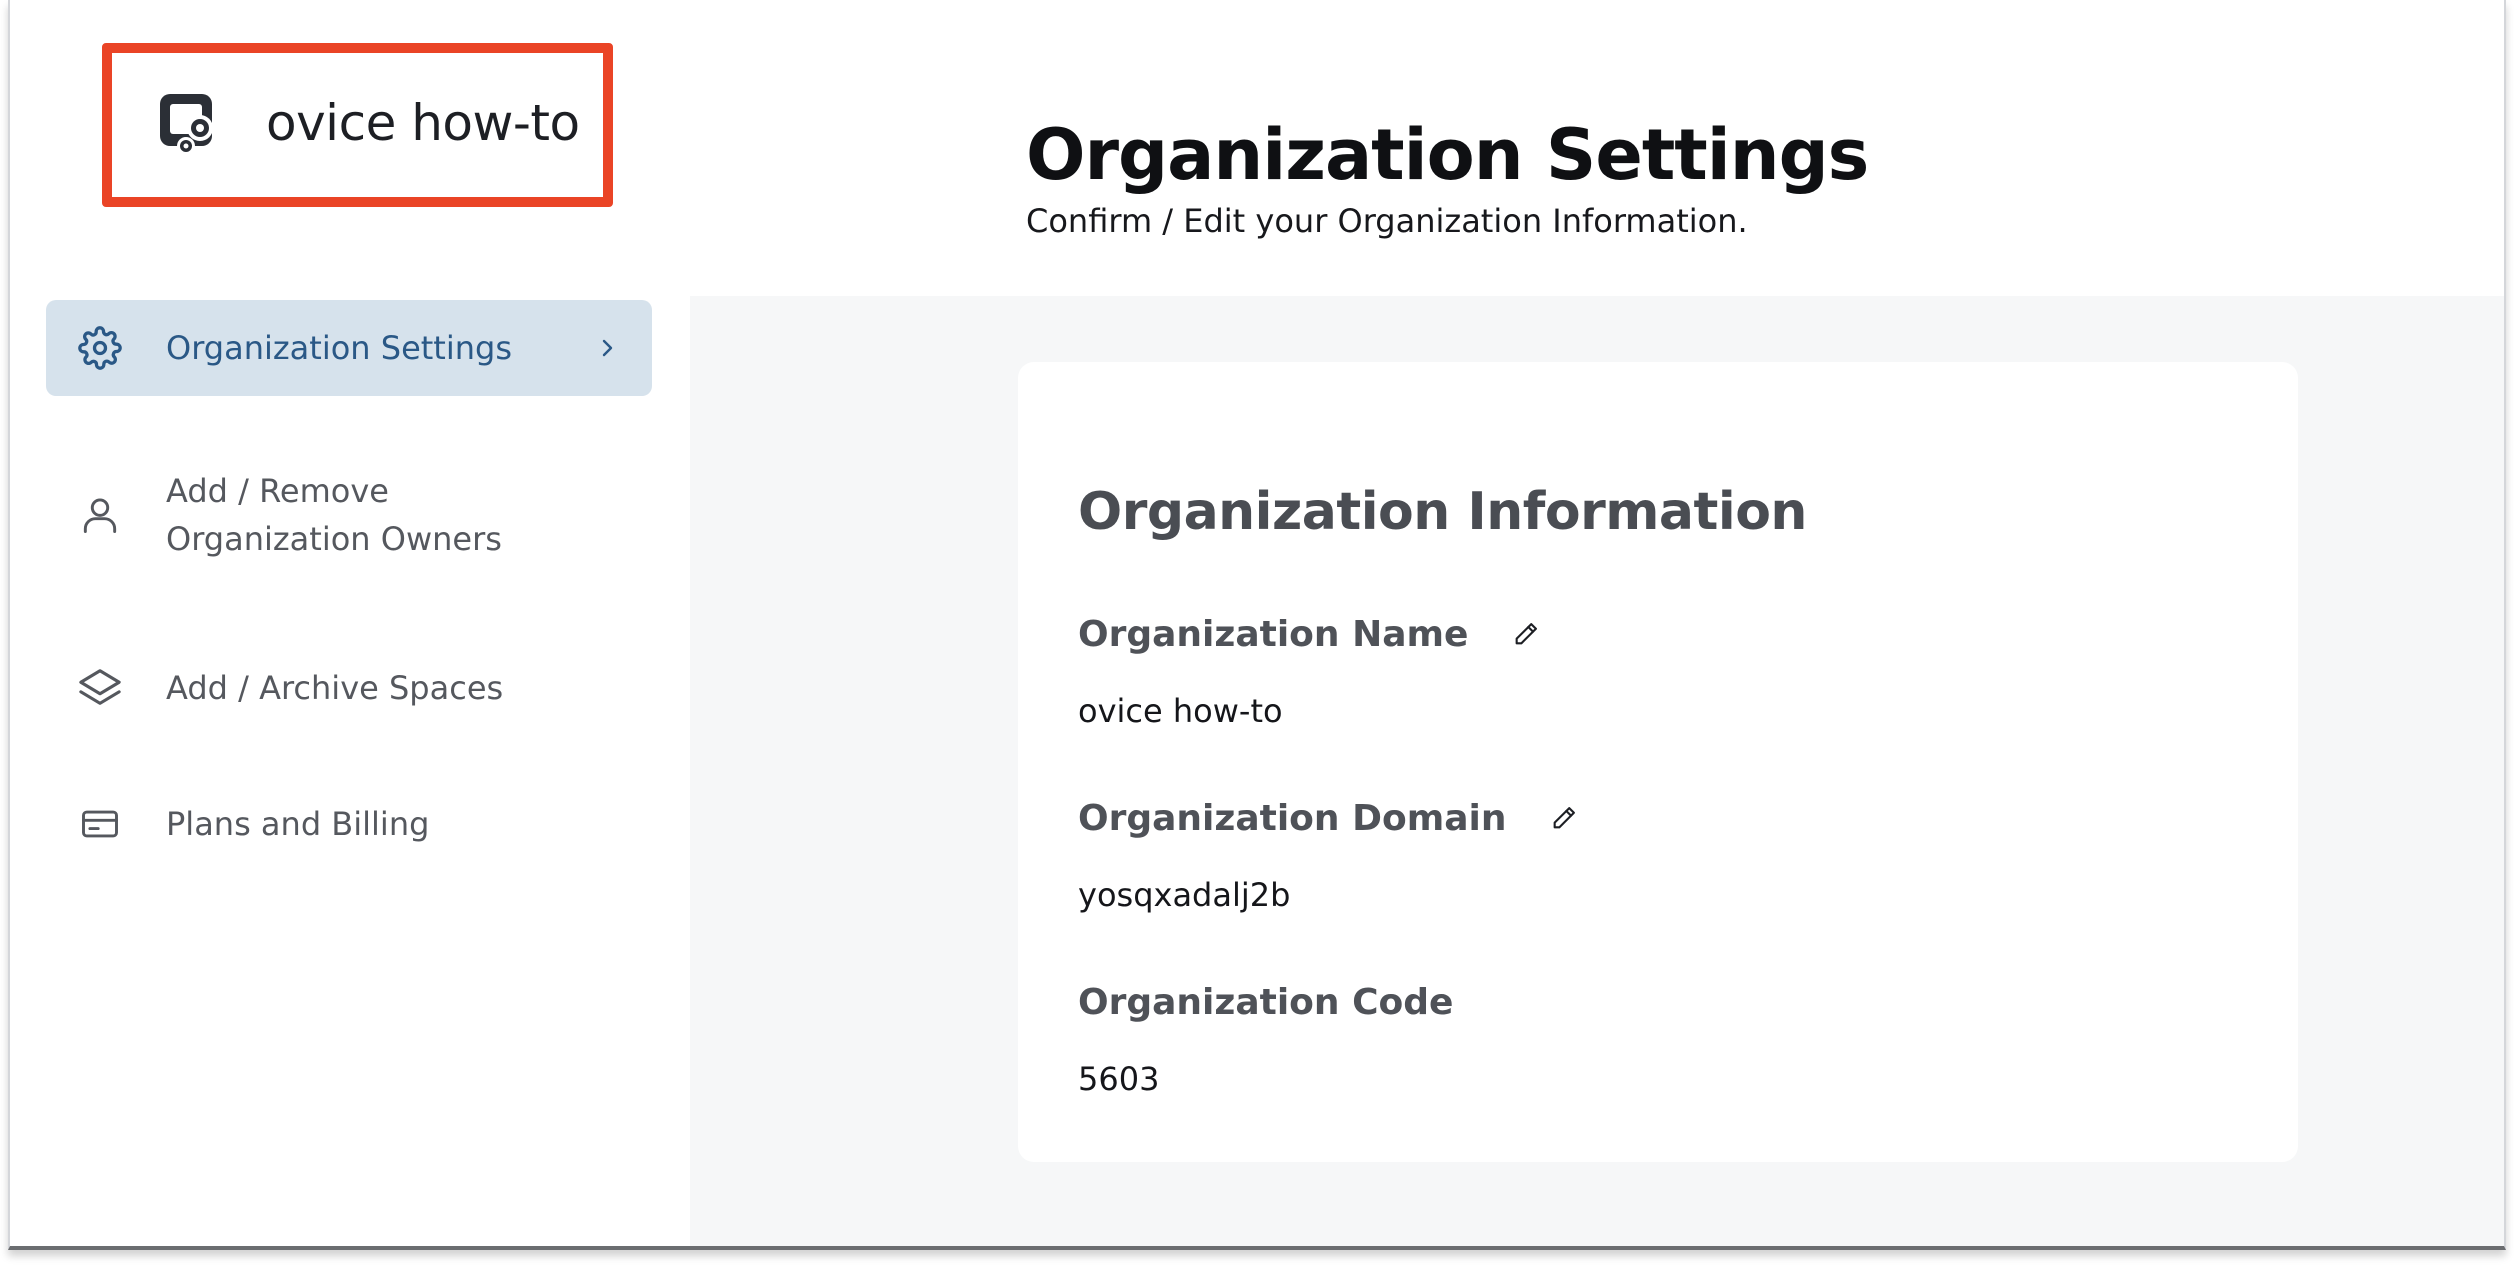  Describe the element at coordinates (189, 123) in the screenshot. I see `organization-logo-icon` at that location.